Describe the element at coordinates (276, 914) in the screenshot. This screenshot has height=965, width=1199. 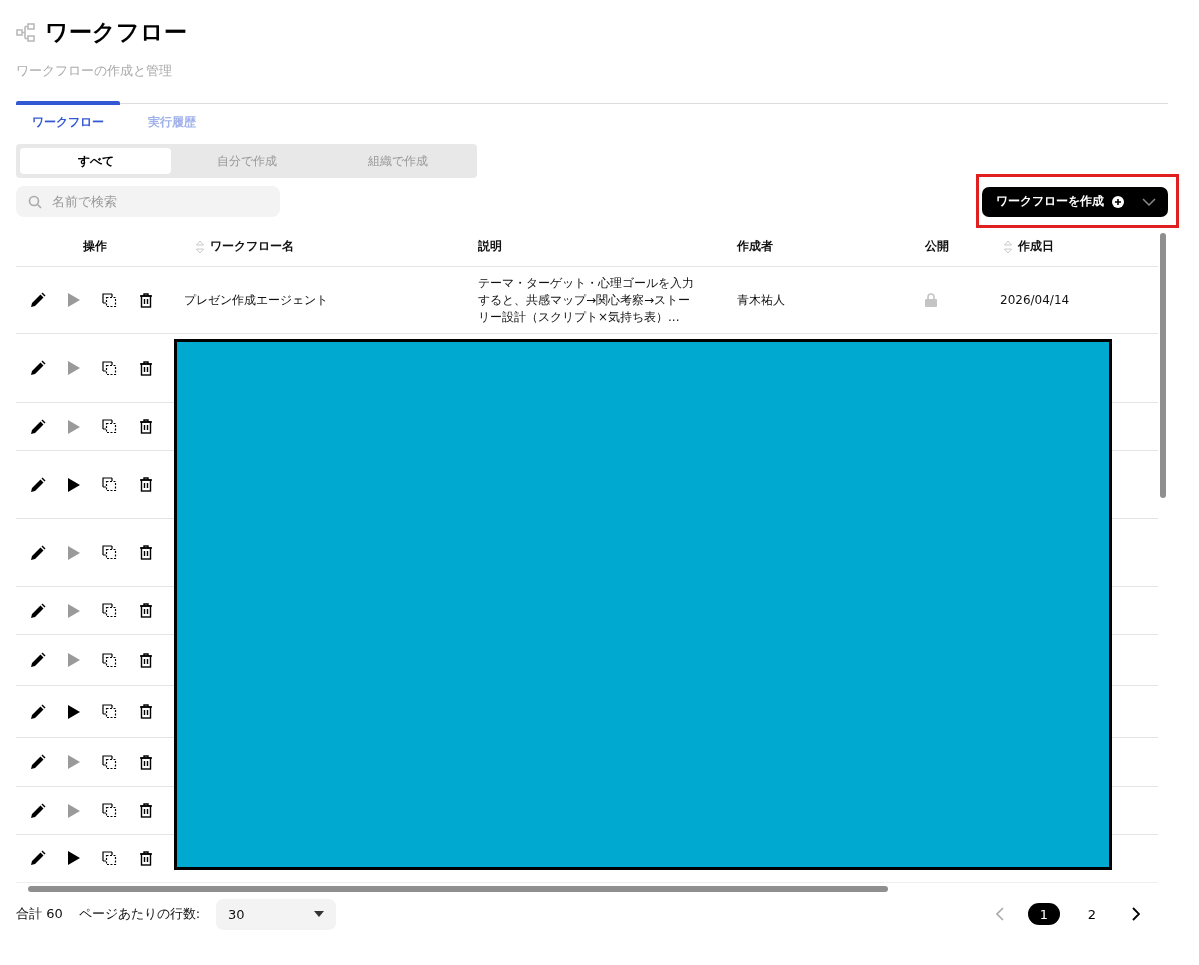
I see `rows-per-page-select: 30` at that location.